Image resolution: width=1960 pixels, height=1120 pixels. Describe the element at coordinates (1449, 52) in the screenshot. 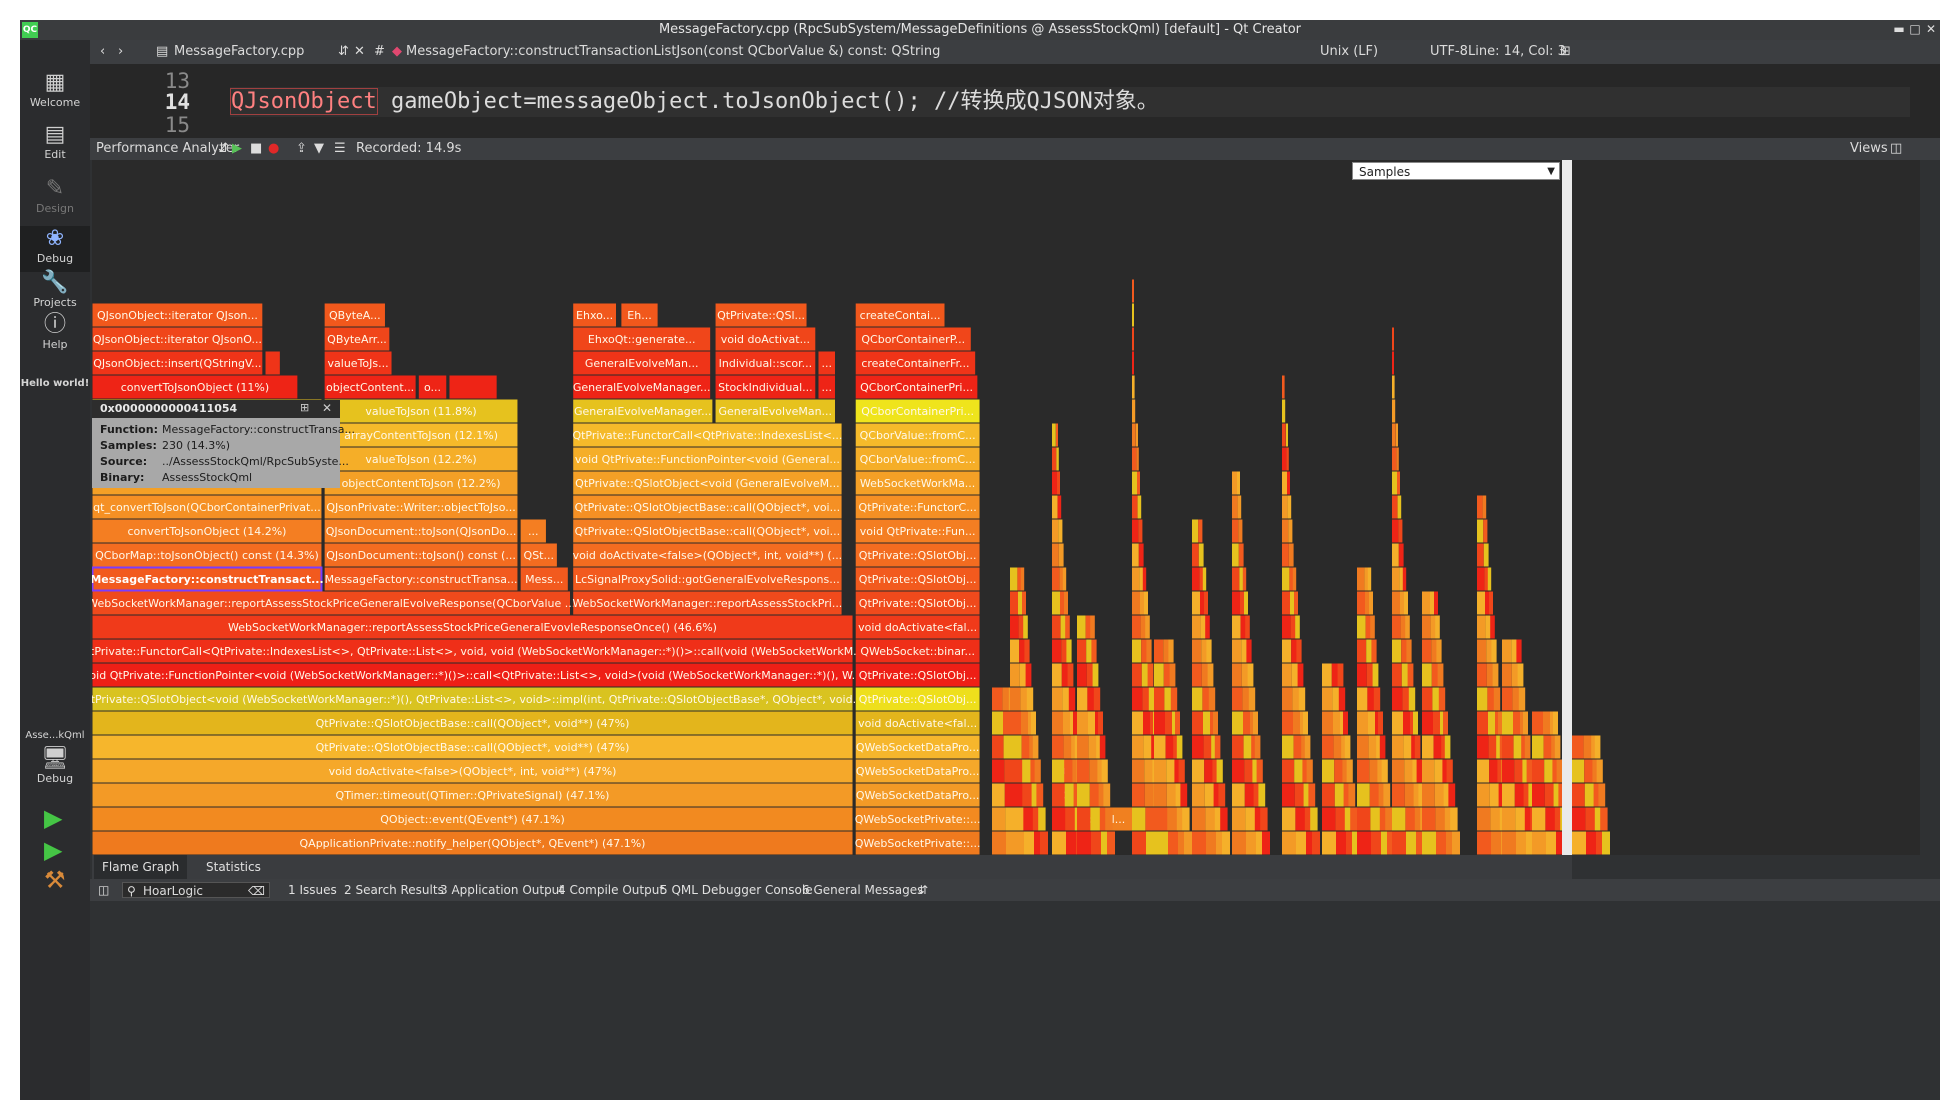

I see `encoding-label: UTF-8` at that location.